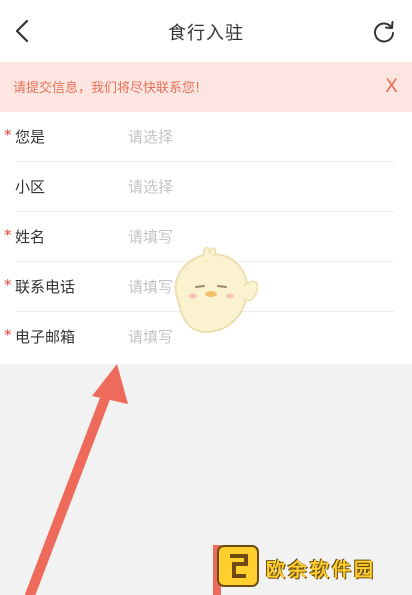 The height and width of the screenshot is (595, 412). I want to click on close-icon: X, so click(391, 86).